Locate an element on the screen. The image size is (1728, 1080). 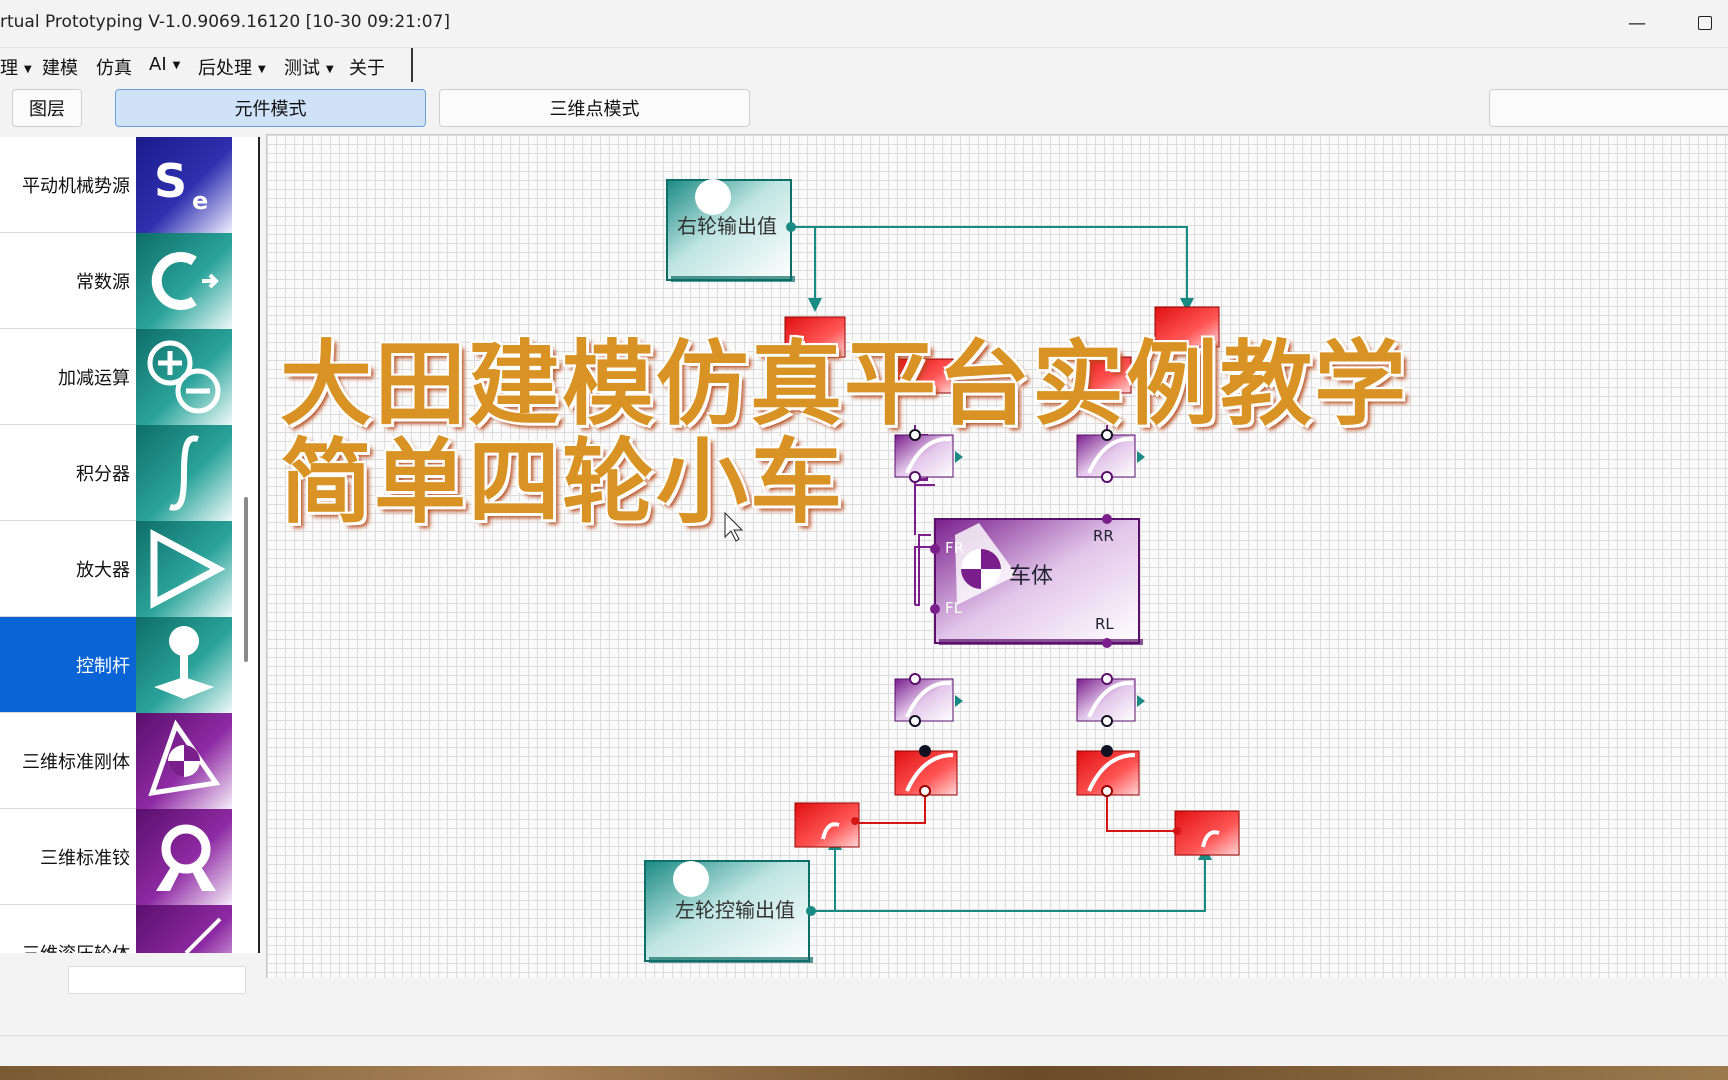
hinge-icon is located at coordinates (184, 857).